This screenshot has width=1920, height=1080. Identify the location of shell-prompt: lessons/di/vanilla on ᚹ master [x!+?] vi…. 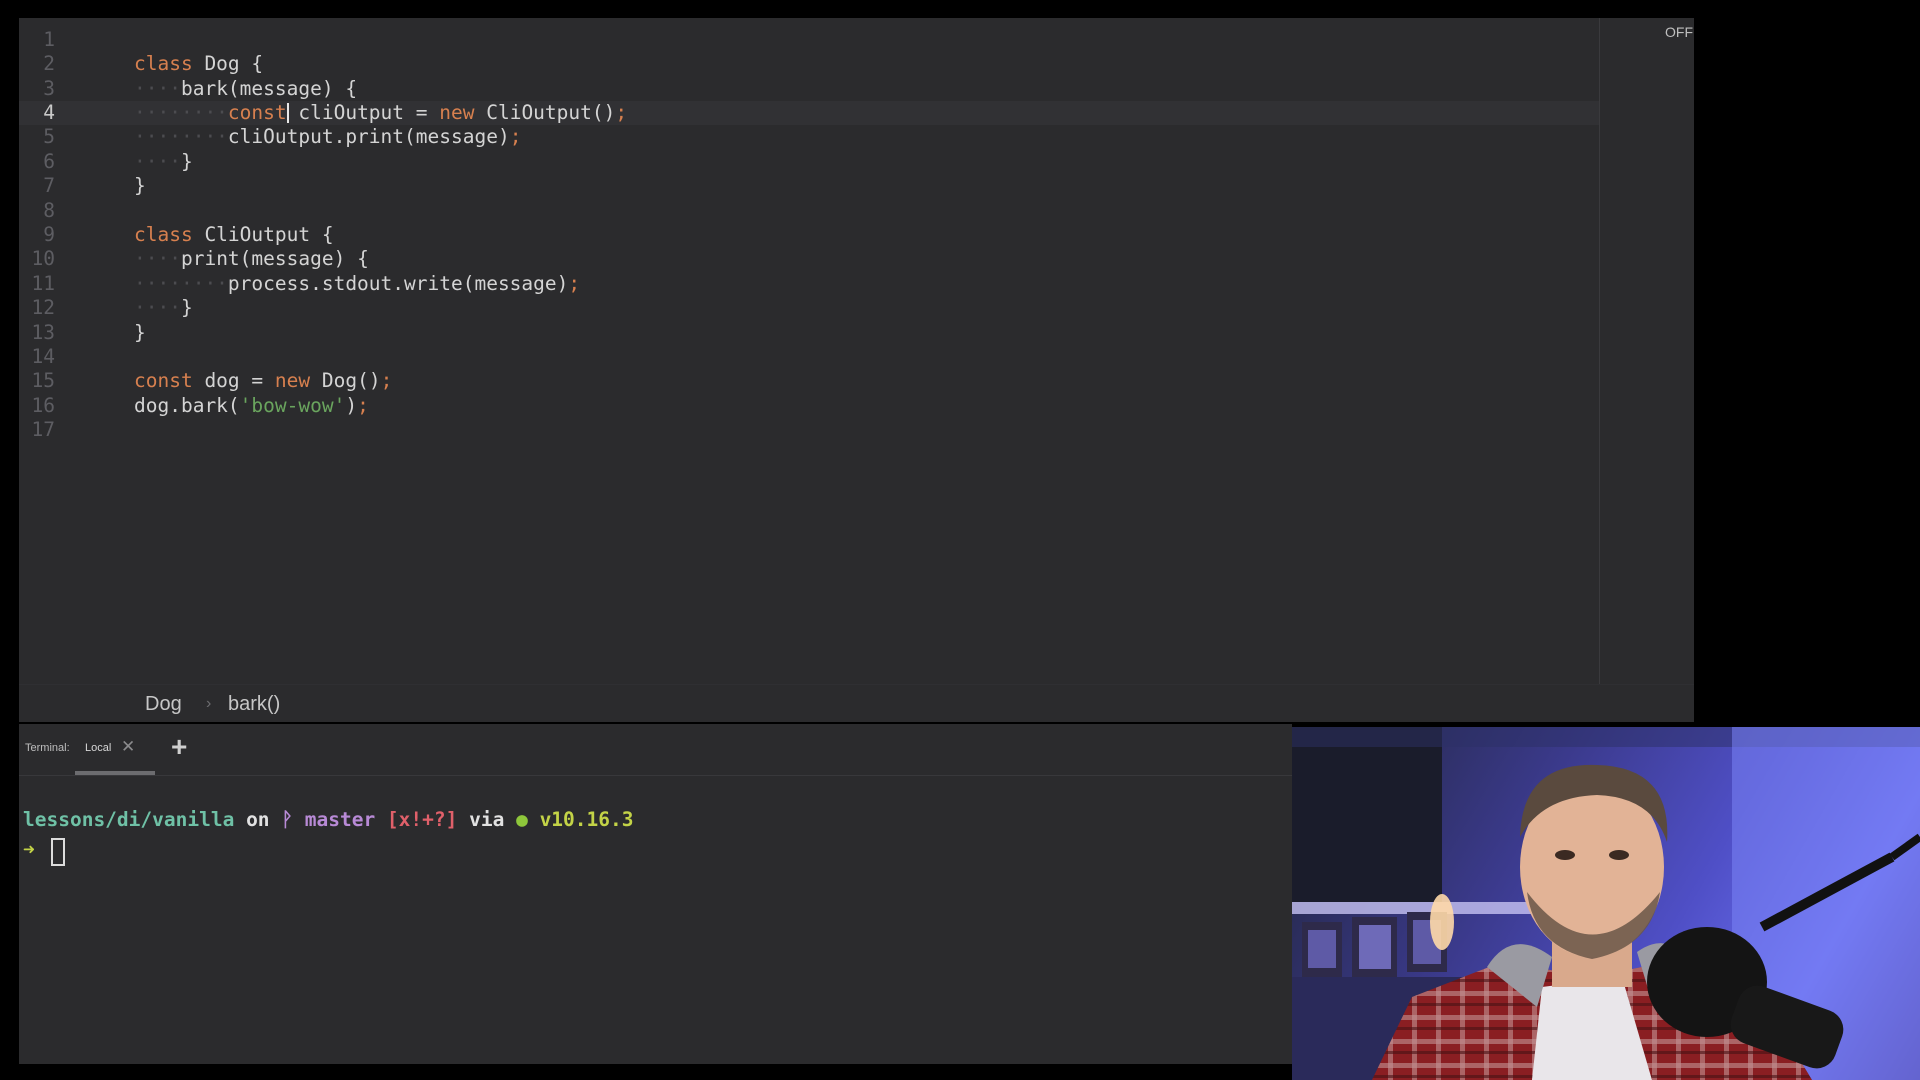
(328, 820).